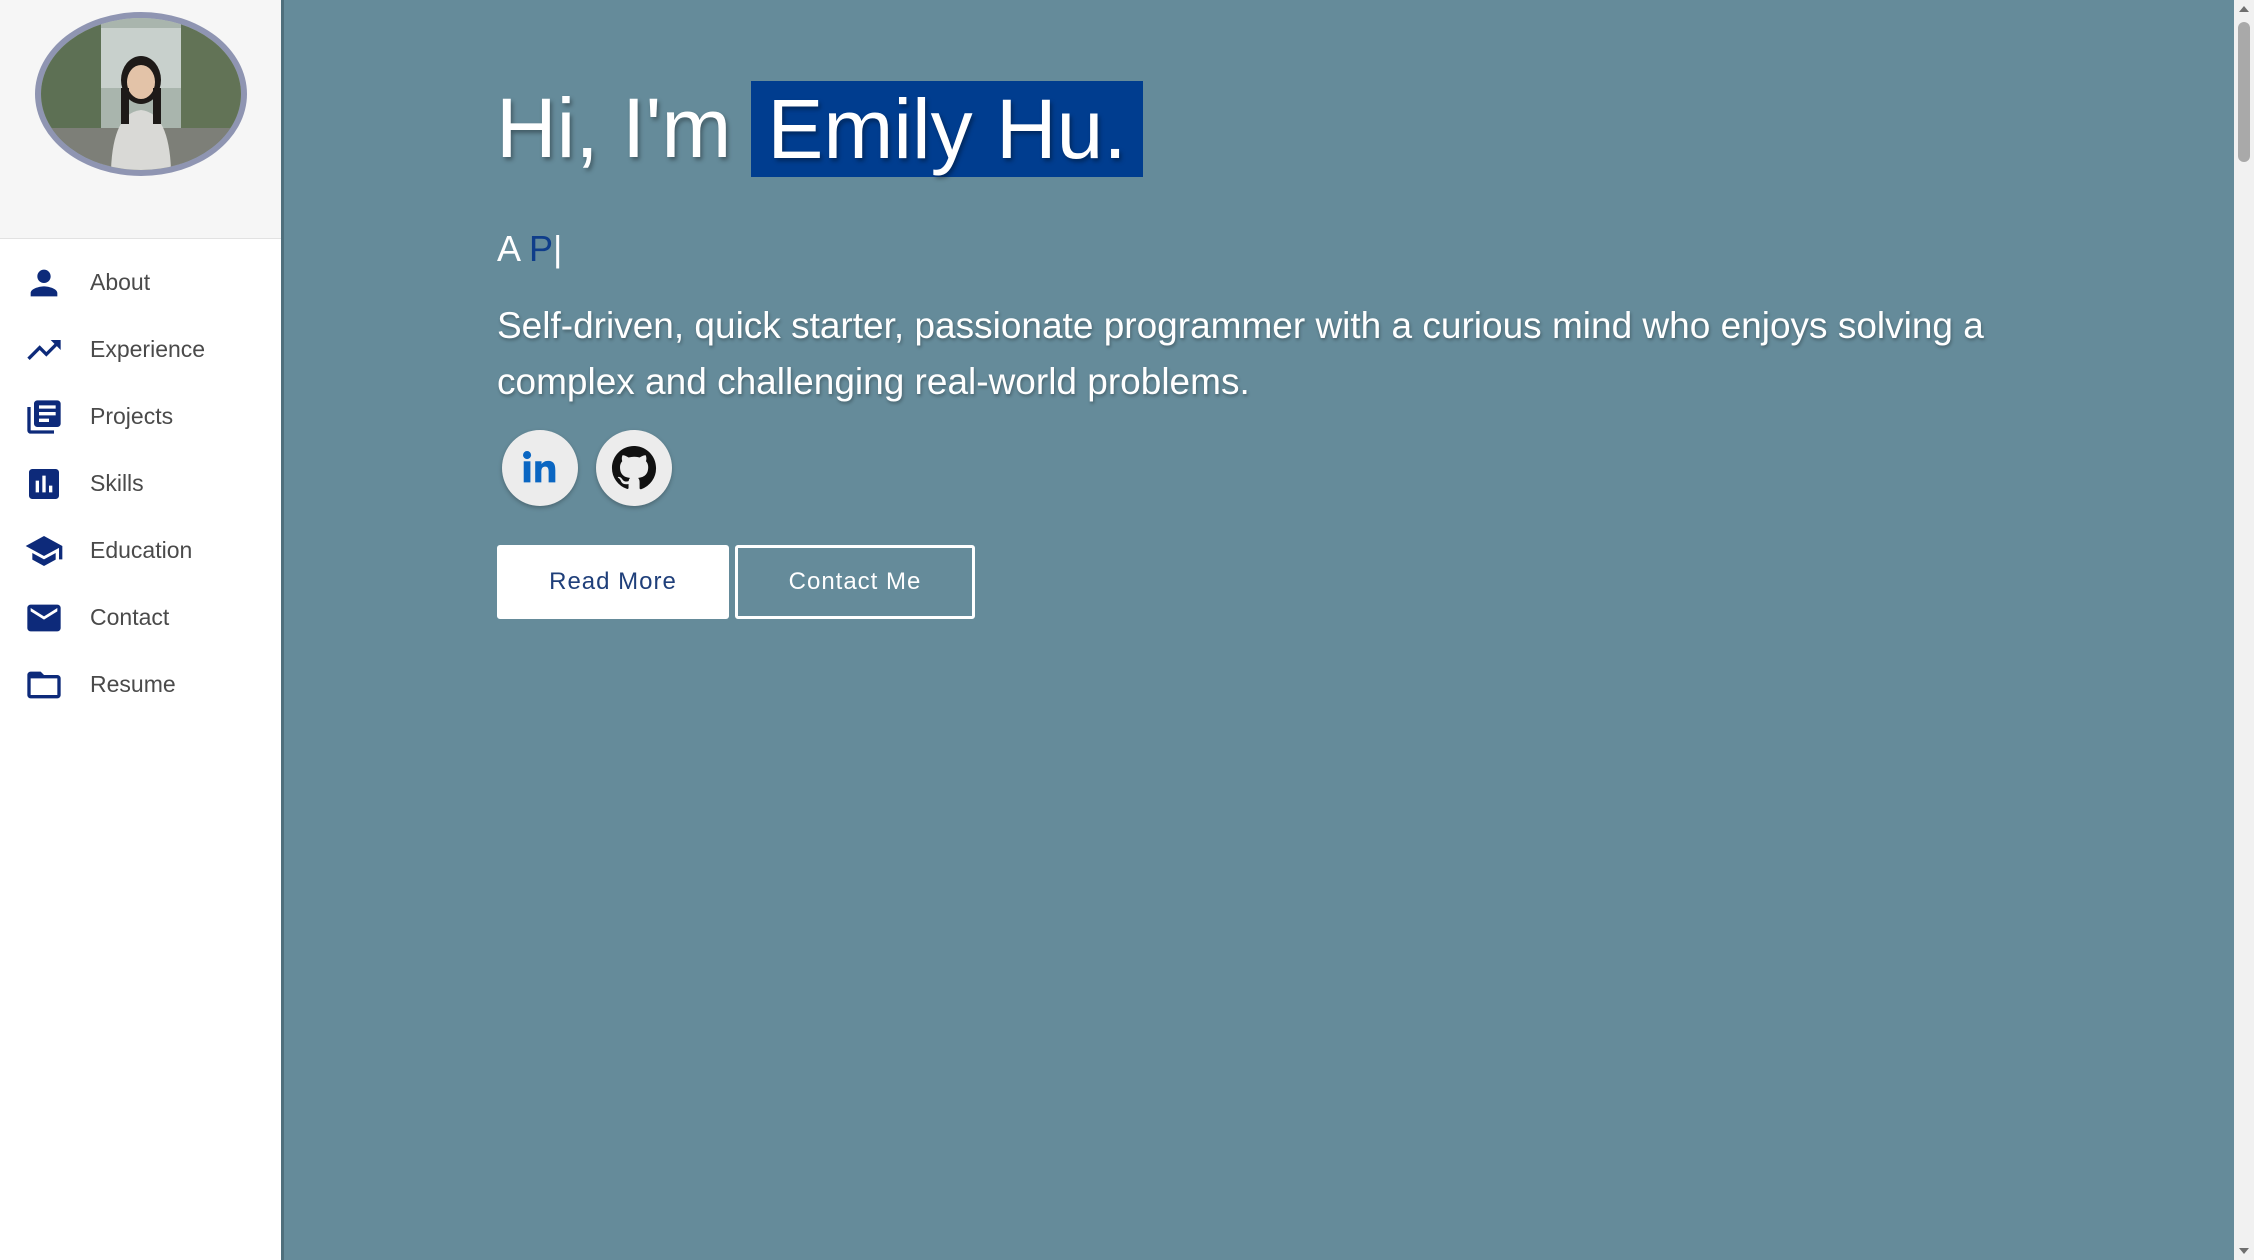 The width and height of the screenshot is (2254, 1260). I want to click on scroll-thumb, so click(2244, 92).